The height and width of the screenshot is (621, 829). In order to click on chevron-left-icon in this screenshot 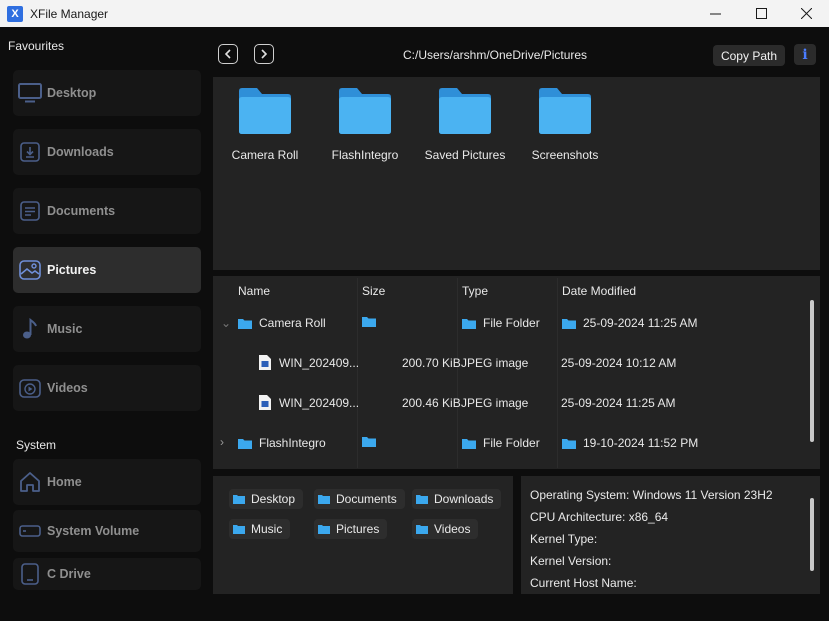, I will do `click(227, 54)`.